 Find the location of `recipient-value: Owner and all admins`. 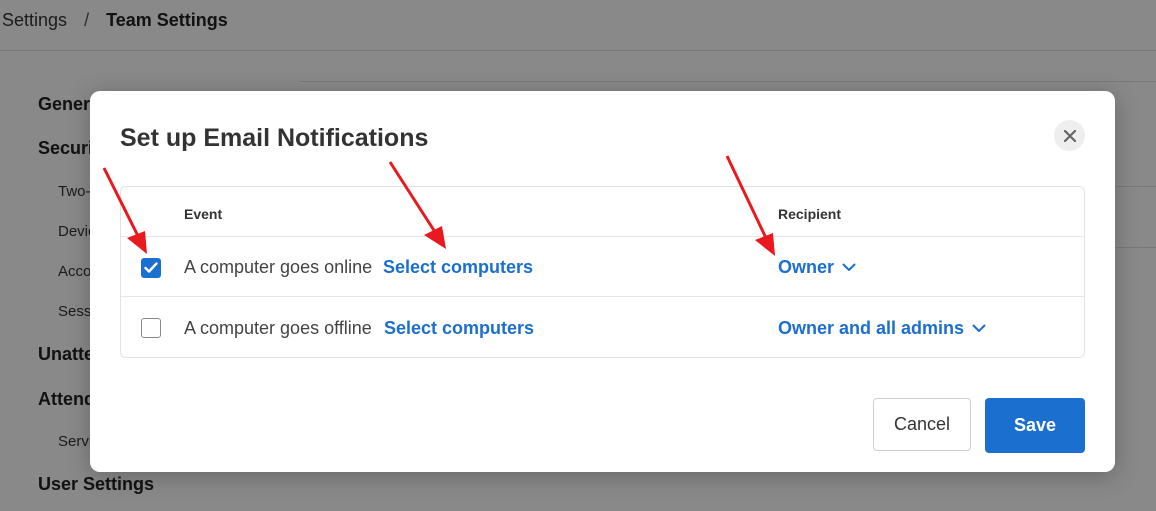

recipient-value: Owner and all admins is located at coordinates (871, 328).